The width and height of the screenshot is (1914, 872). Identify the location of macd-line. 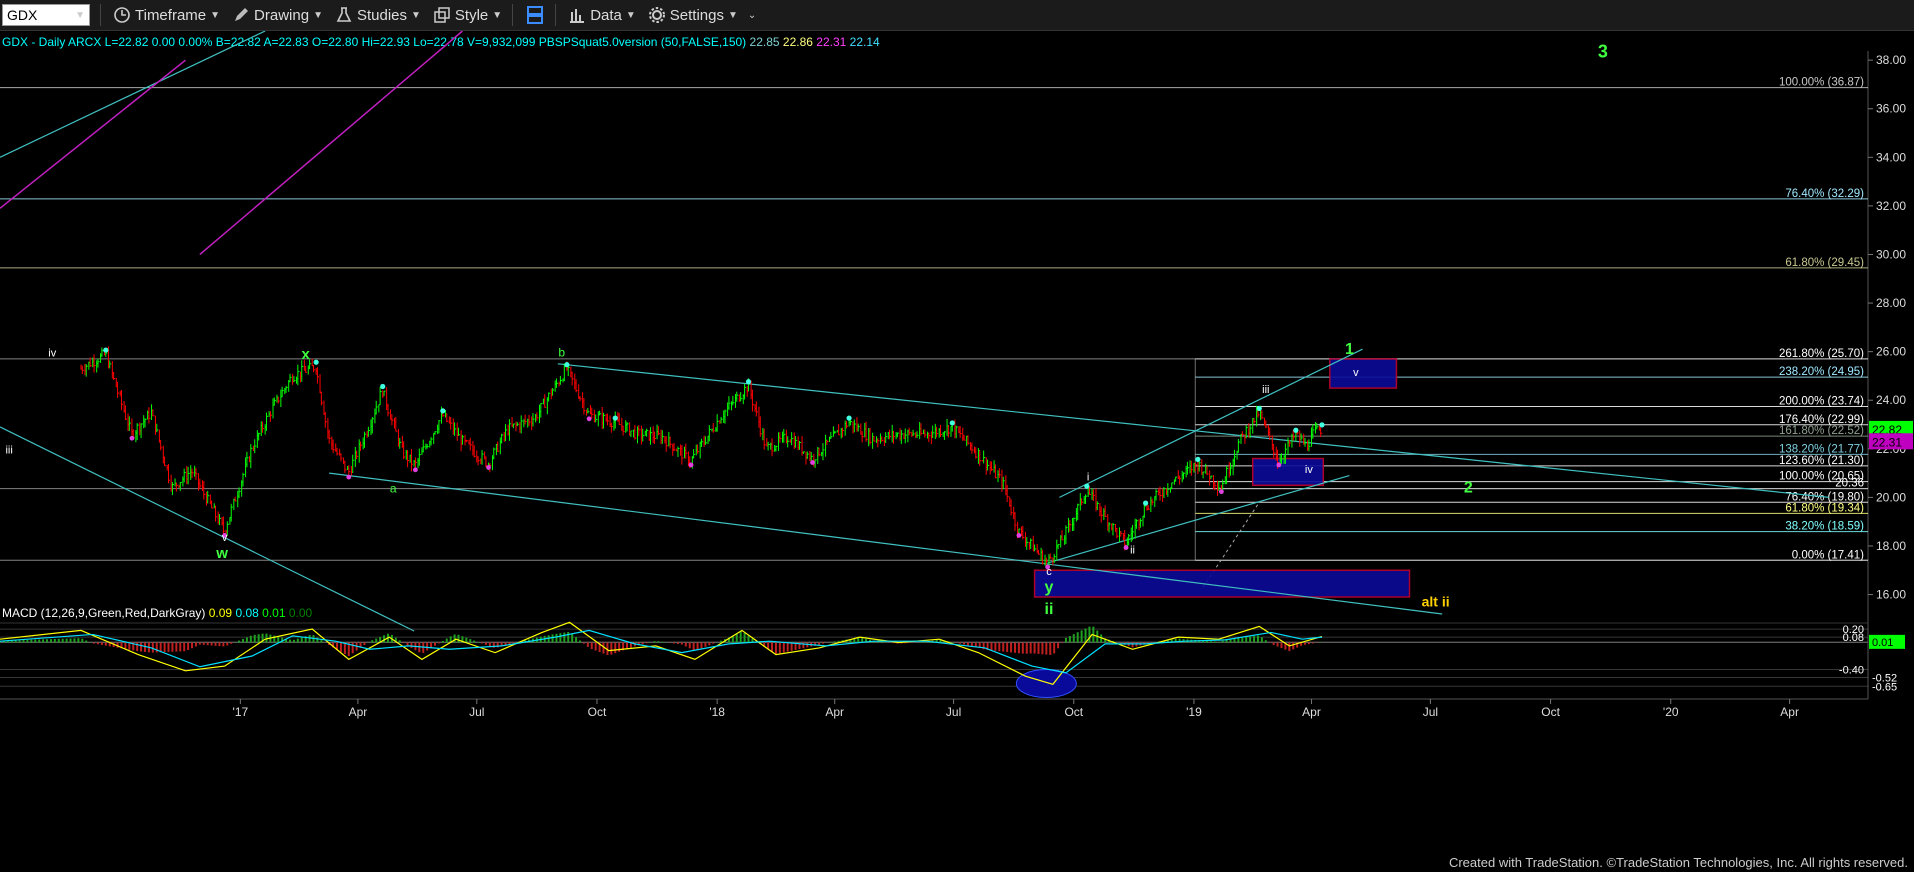
(661, 653).